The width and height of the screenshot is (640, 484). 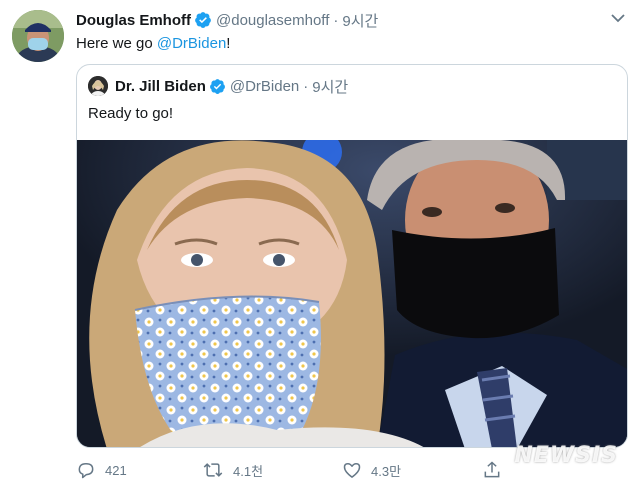 What do you see at coordinates (618, 18) in the screenshot?
I see `chevron-down-icon` at bounding box center [618, 18].